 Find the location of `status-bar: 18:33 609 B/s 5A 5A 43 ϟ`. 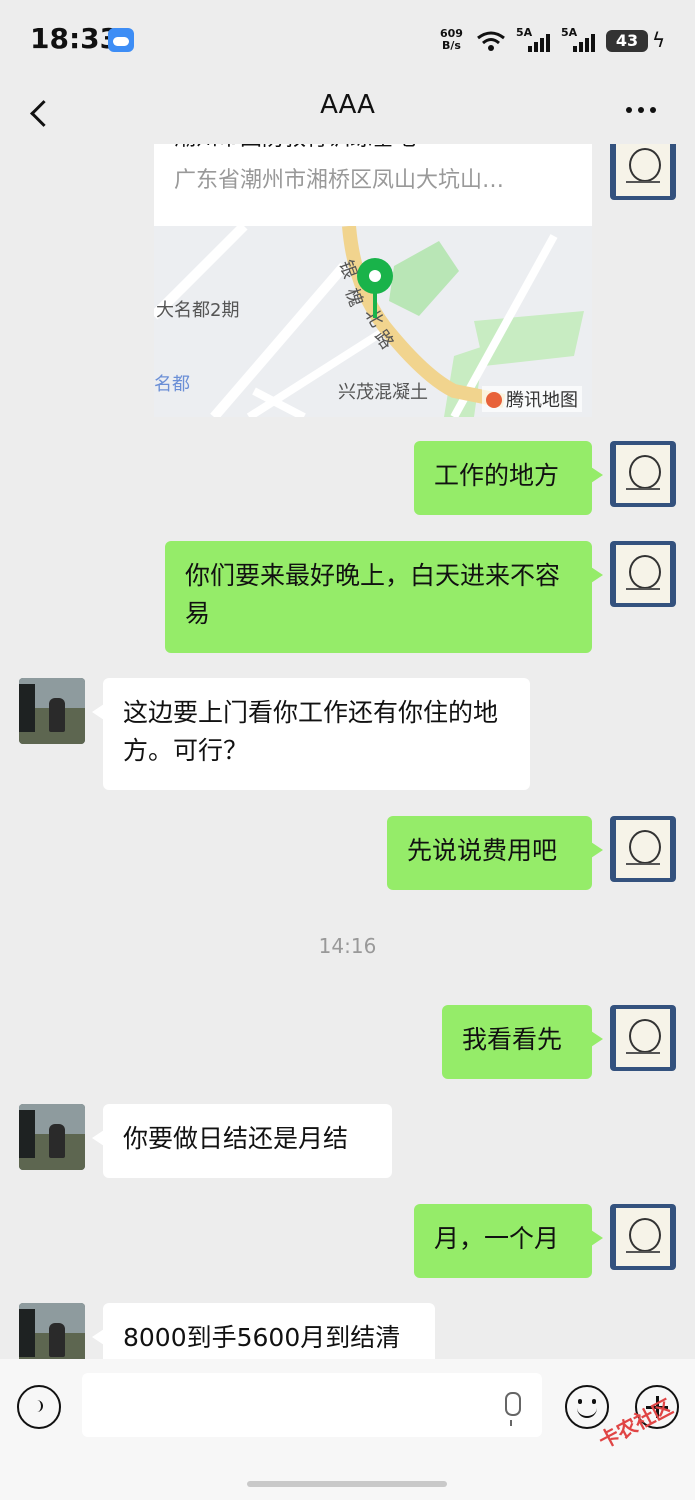

status-bar: 18:33 609 B/s 5A 5A 43 ϟ is located at coordinates (347, 40).